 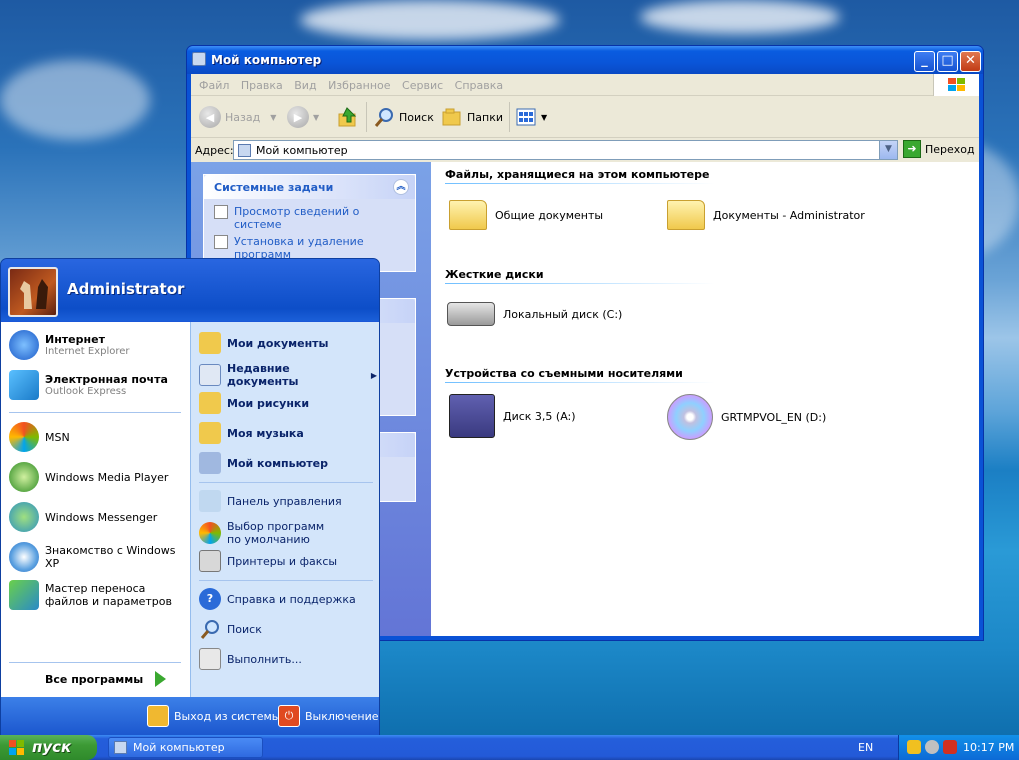 What do you see at coordinates (686, 215) in the screenshot?
I see `folder-icon` at bounding box center [686, 215].